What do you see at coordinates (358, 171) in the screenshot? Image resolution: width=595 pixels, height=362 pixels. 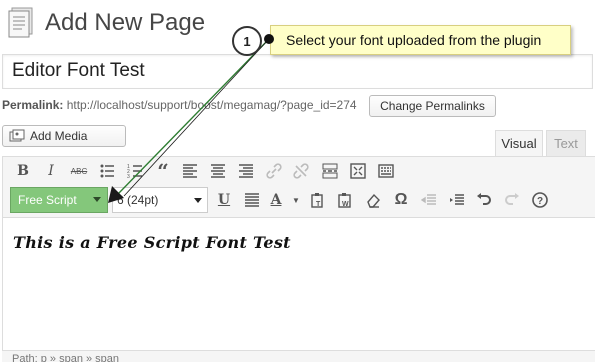 I see `fullscreen-icon` at bounding box center [358, 171].